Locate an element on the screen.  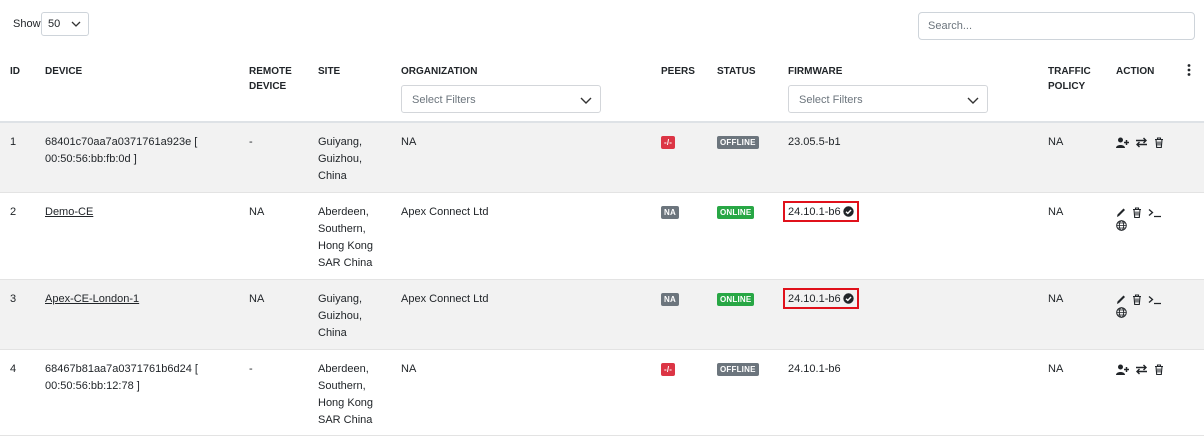
cell-id: 1 is located at coordinates (13, 142).